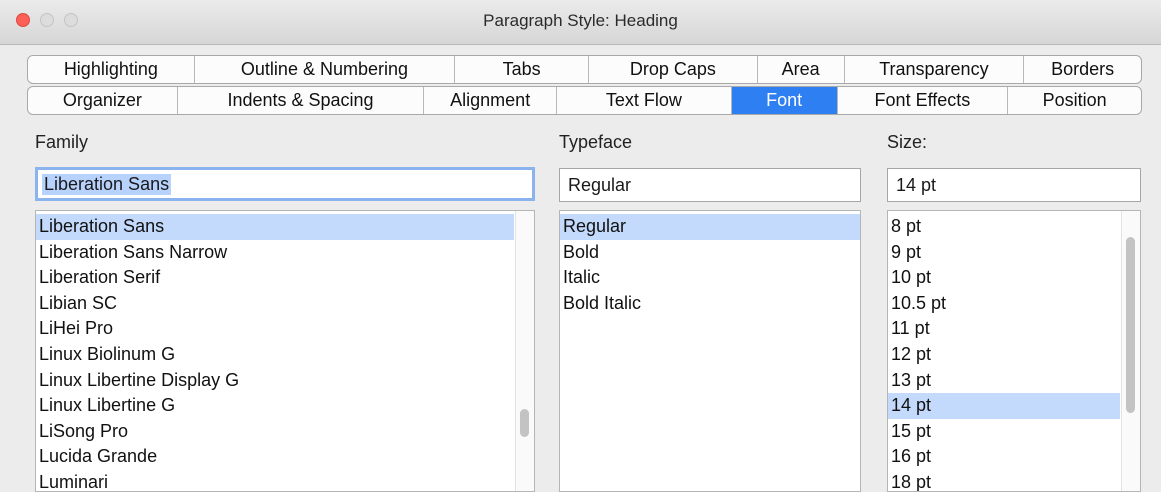 This screenshot has height=492, width=1161. Describe the element at coordinates (1014, 185) in the screenshot. I see `size-input: 14 pt` at that location.